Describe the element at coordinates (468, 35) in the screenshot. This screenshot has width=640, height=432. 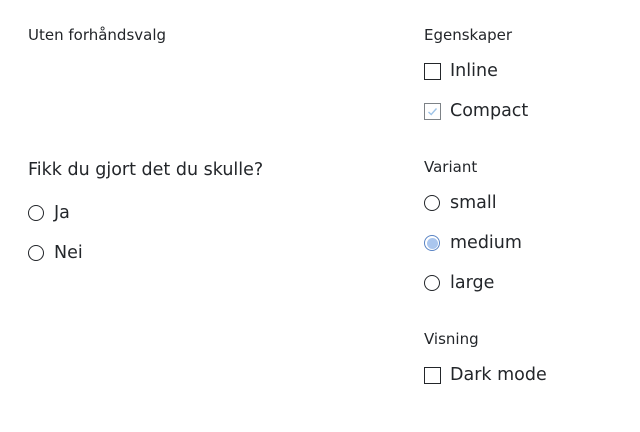
I see `properties-legend: Egenskaper` at that location.